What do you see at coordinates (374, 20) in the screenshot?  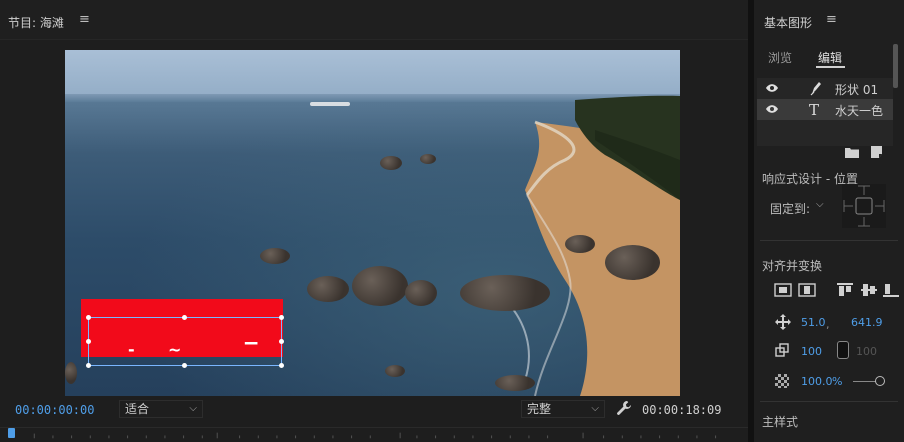 I see `monitor-tab-bar: 节目: 海滩 ≡` at bounding box center [374, 20].